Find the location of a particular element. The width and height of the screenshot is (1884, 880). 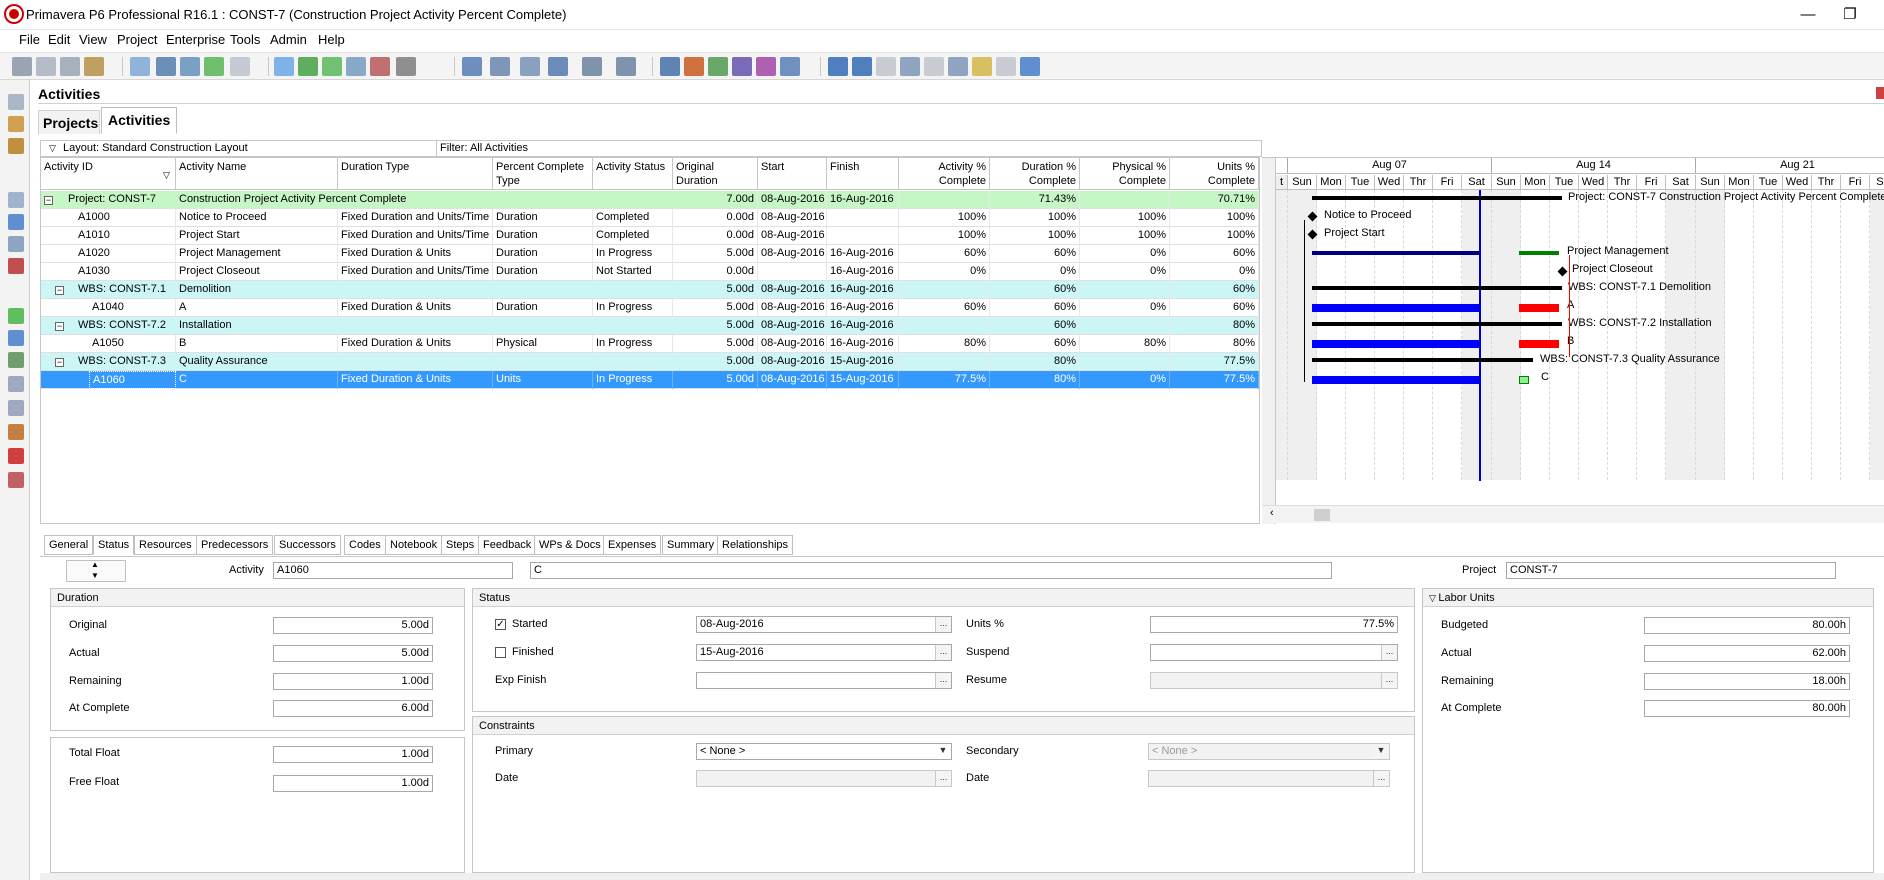

original-duration-field: 5.00d is located at coordinates (353, 625).